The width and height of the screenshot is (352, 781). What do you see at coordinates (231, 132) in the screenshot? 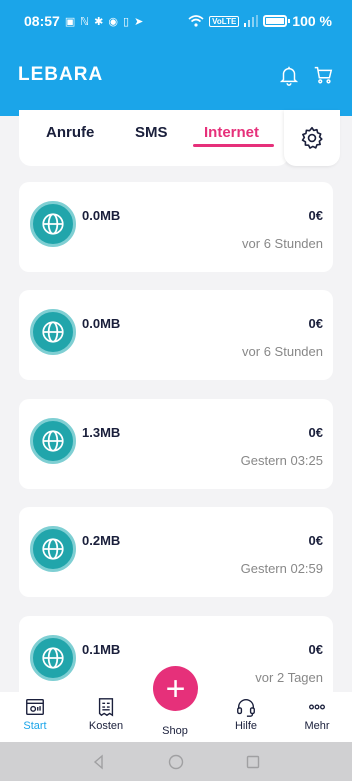
I see `tab-internet: Internet` at bounding box center [231, 132].